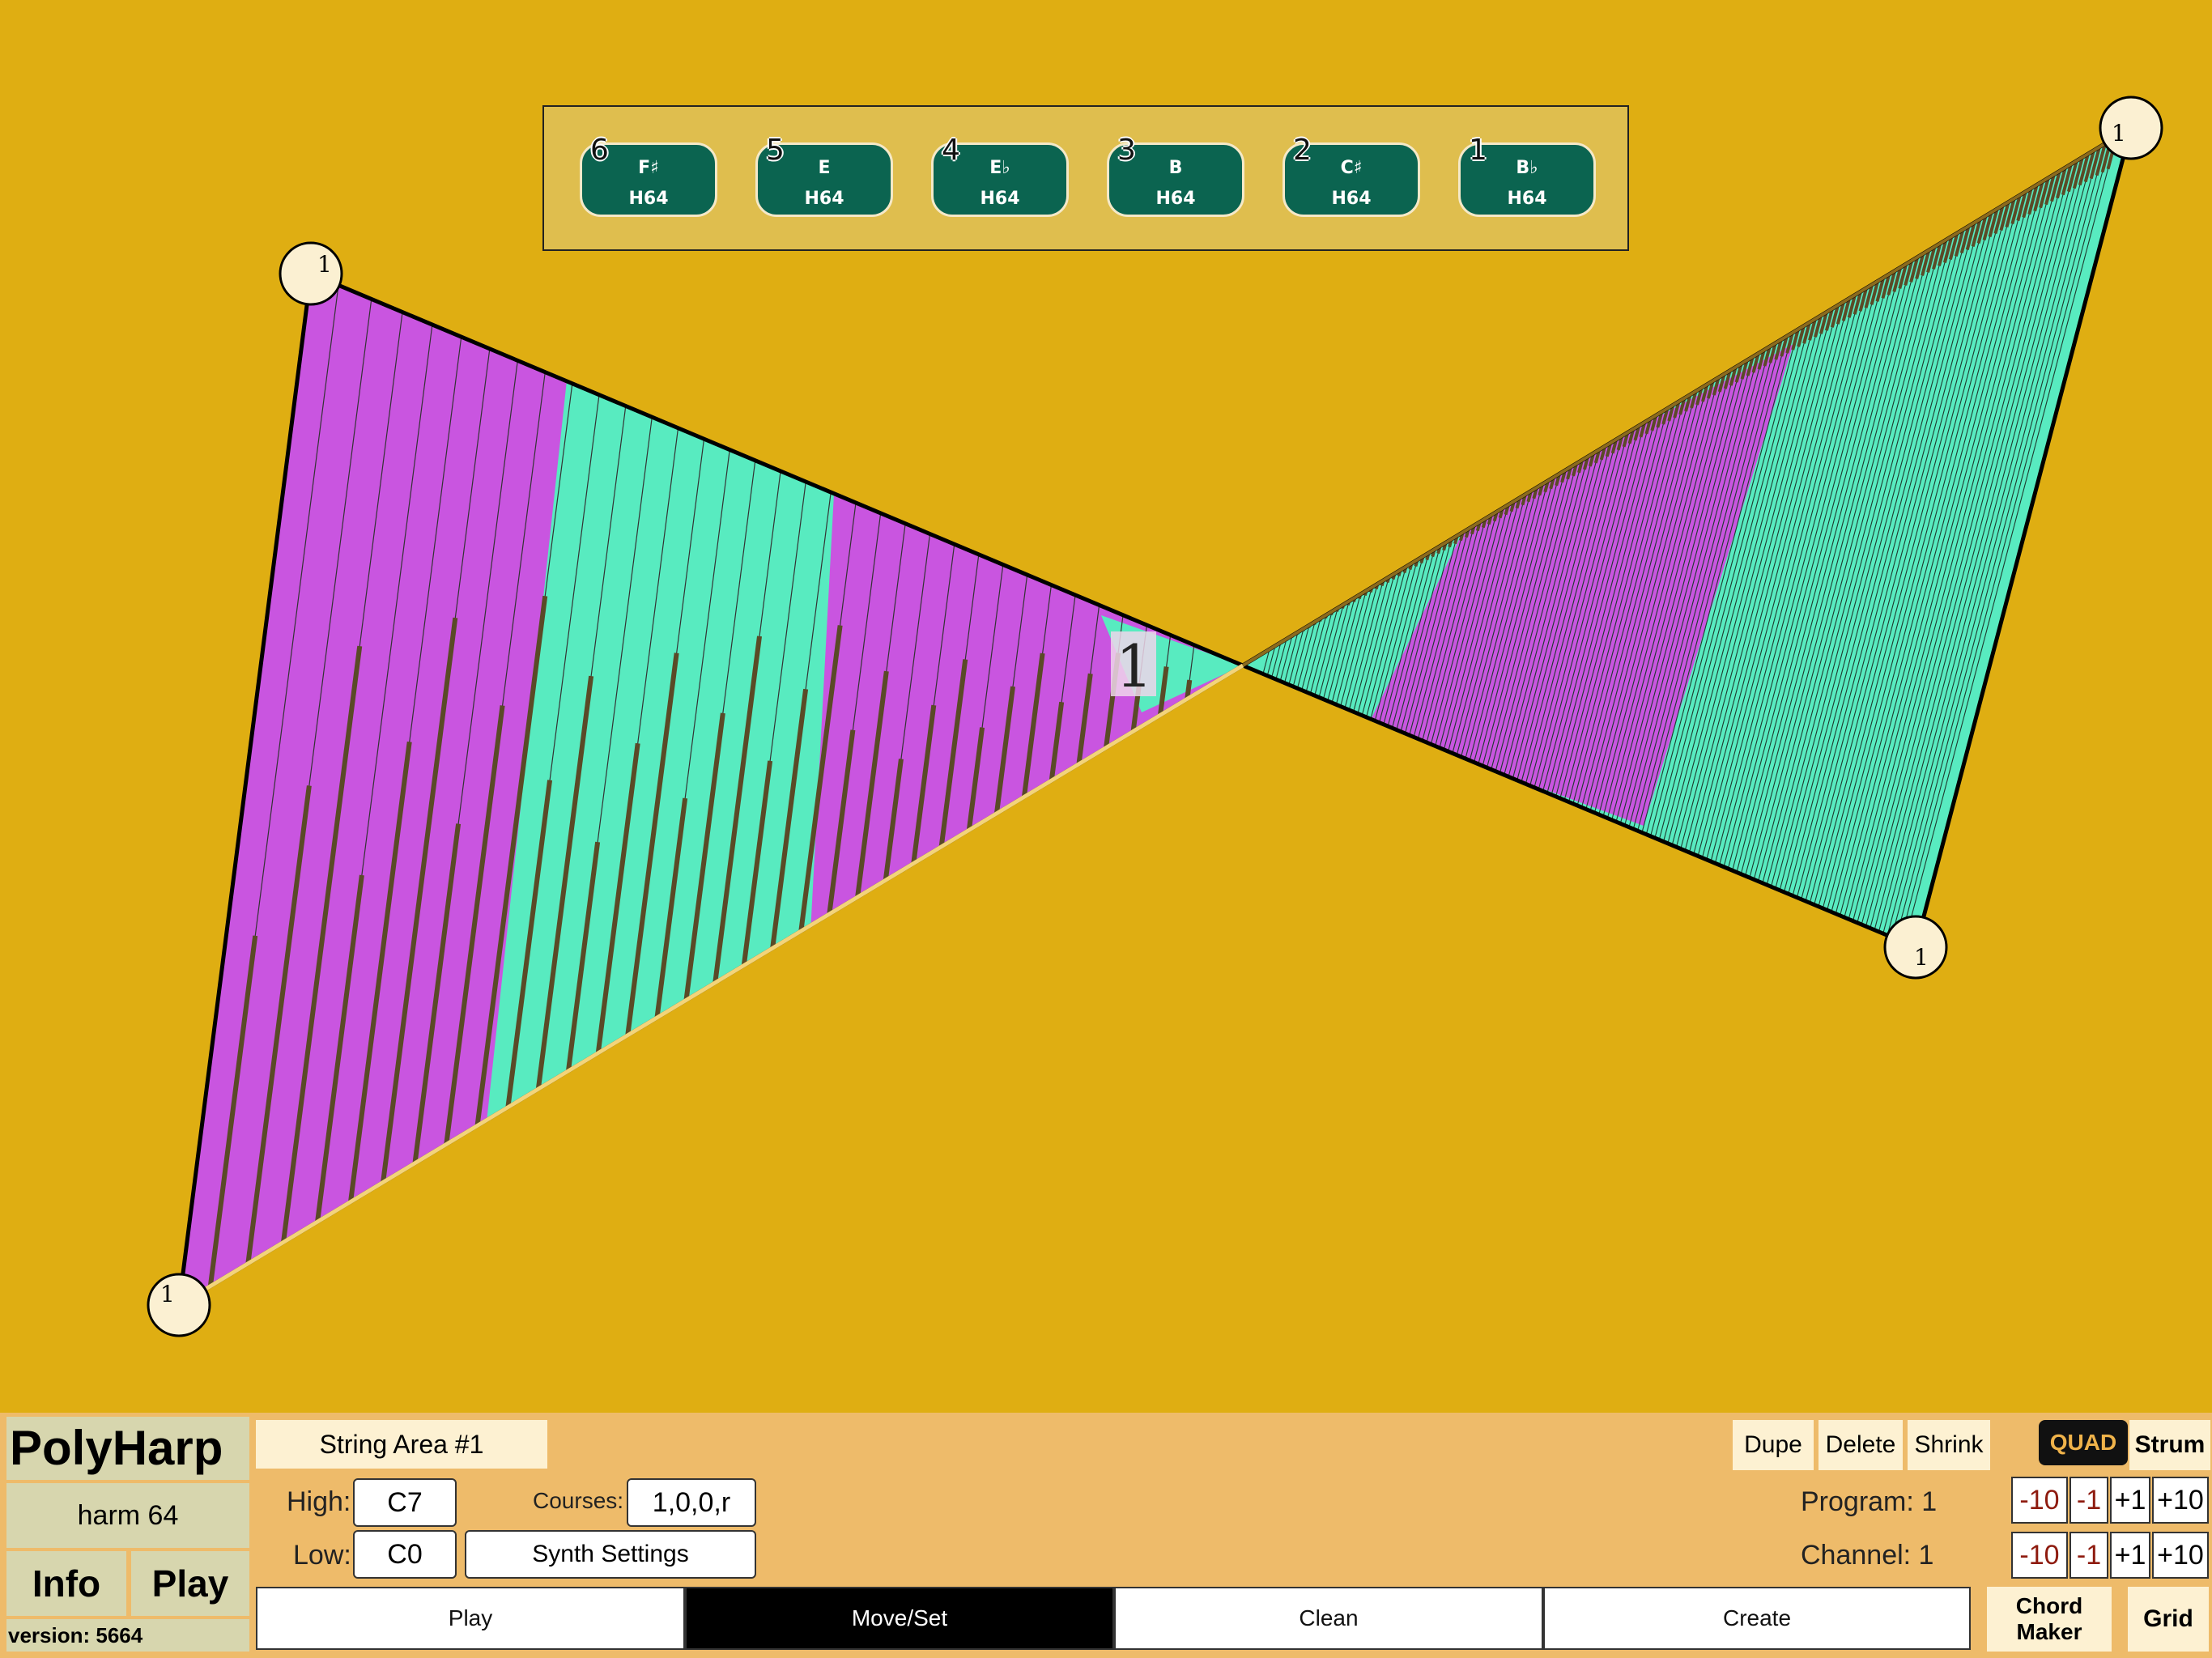 This screenshot has height=1658, width=2212. What do you see at coordinates (1774, 1445) in the screenshot?
I see `dupe-button: Dupe` at bounding box center [1774, 1445].